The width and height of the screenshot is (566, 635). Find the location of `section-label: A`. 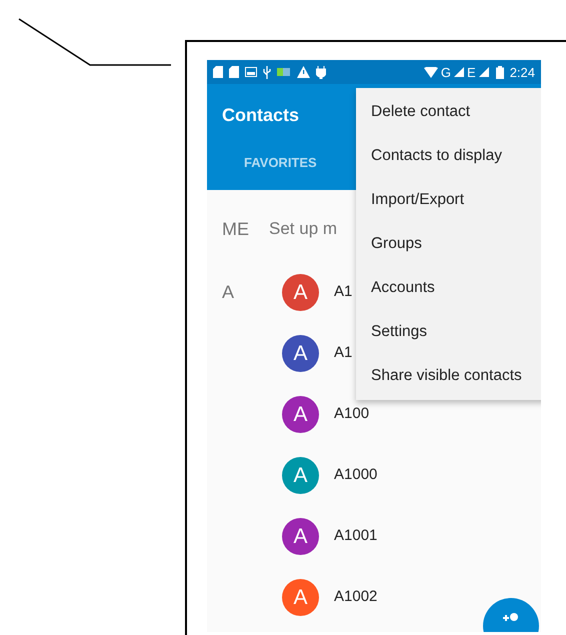

section-label: A is located at coordinates (228, 292).